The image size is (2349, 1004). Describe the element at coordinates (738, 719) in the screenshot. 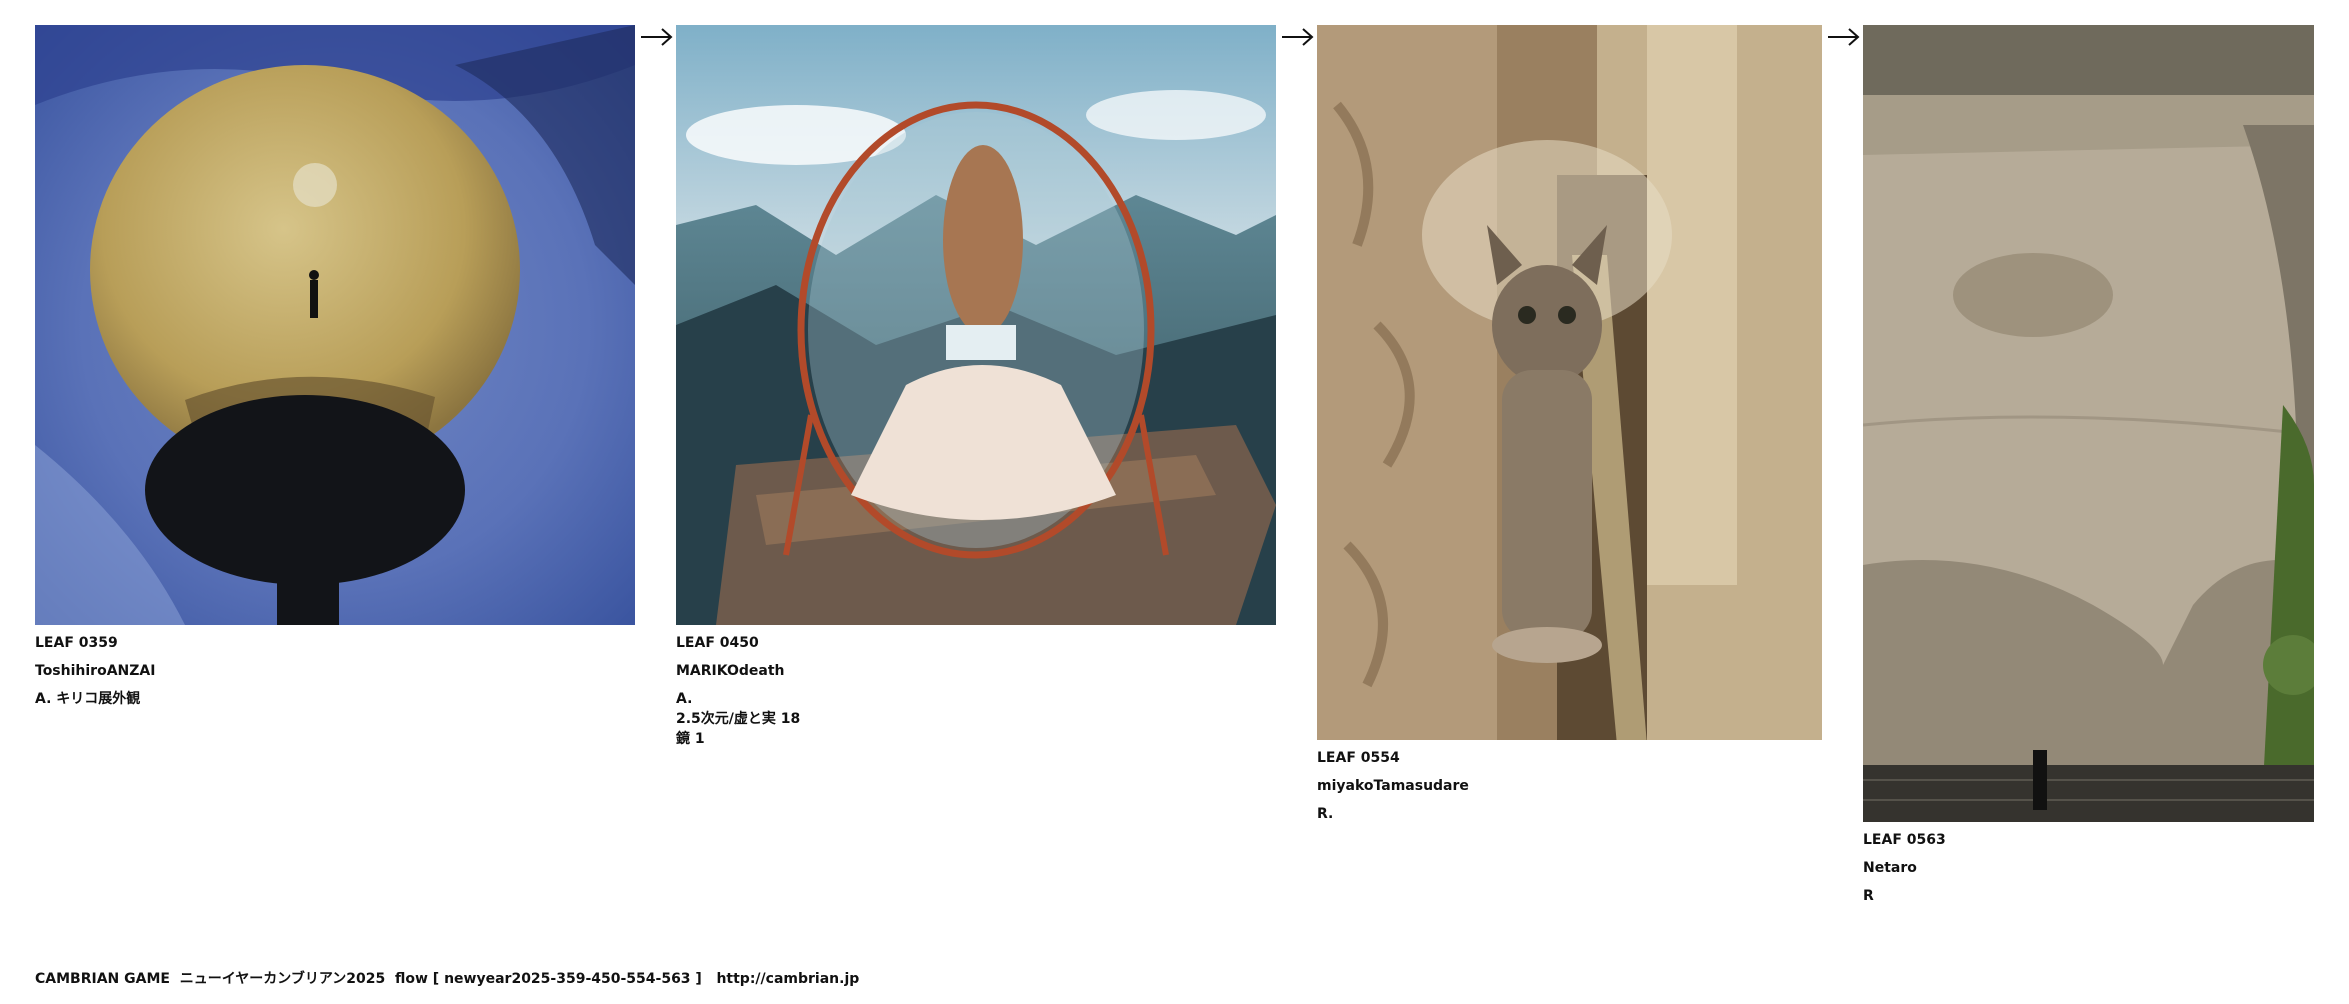

I see `leaf-title: A. 2.5次元/虚と実 18 鏡 1` at that location.